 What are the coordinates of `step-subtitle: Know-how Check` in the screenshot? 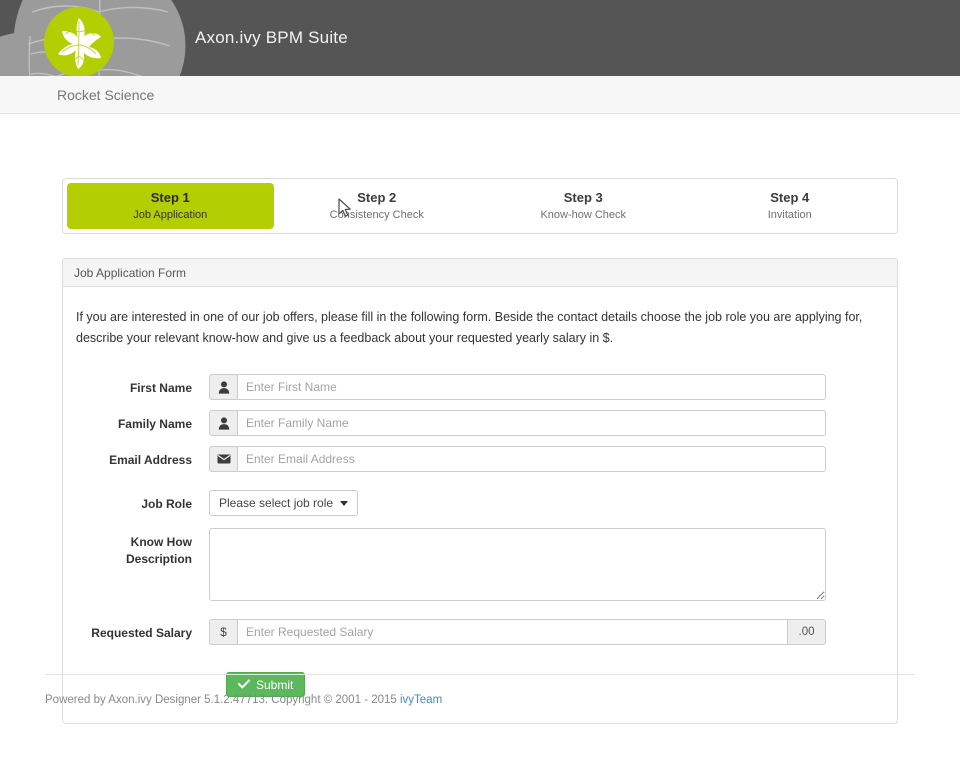 It's located at (583, 214).